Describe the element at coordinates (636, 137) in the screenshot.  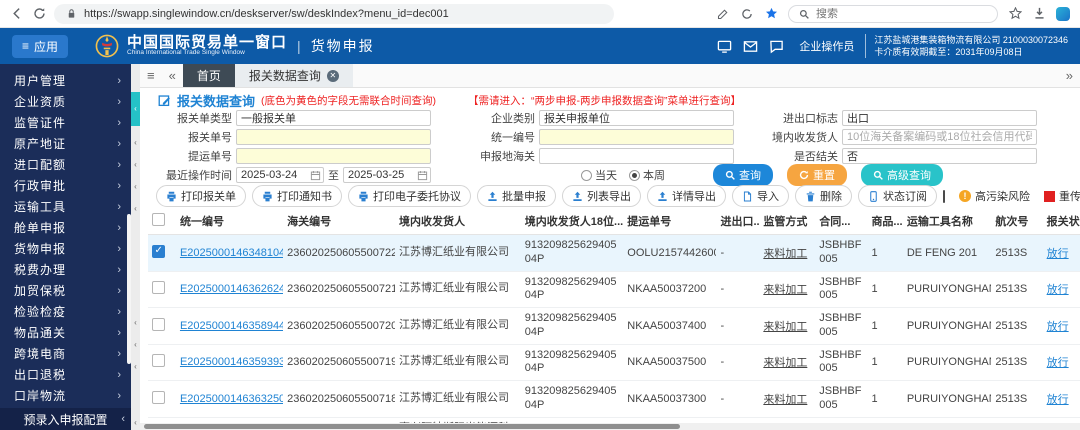
I see `unified-no-input` at that location.